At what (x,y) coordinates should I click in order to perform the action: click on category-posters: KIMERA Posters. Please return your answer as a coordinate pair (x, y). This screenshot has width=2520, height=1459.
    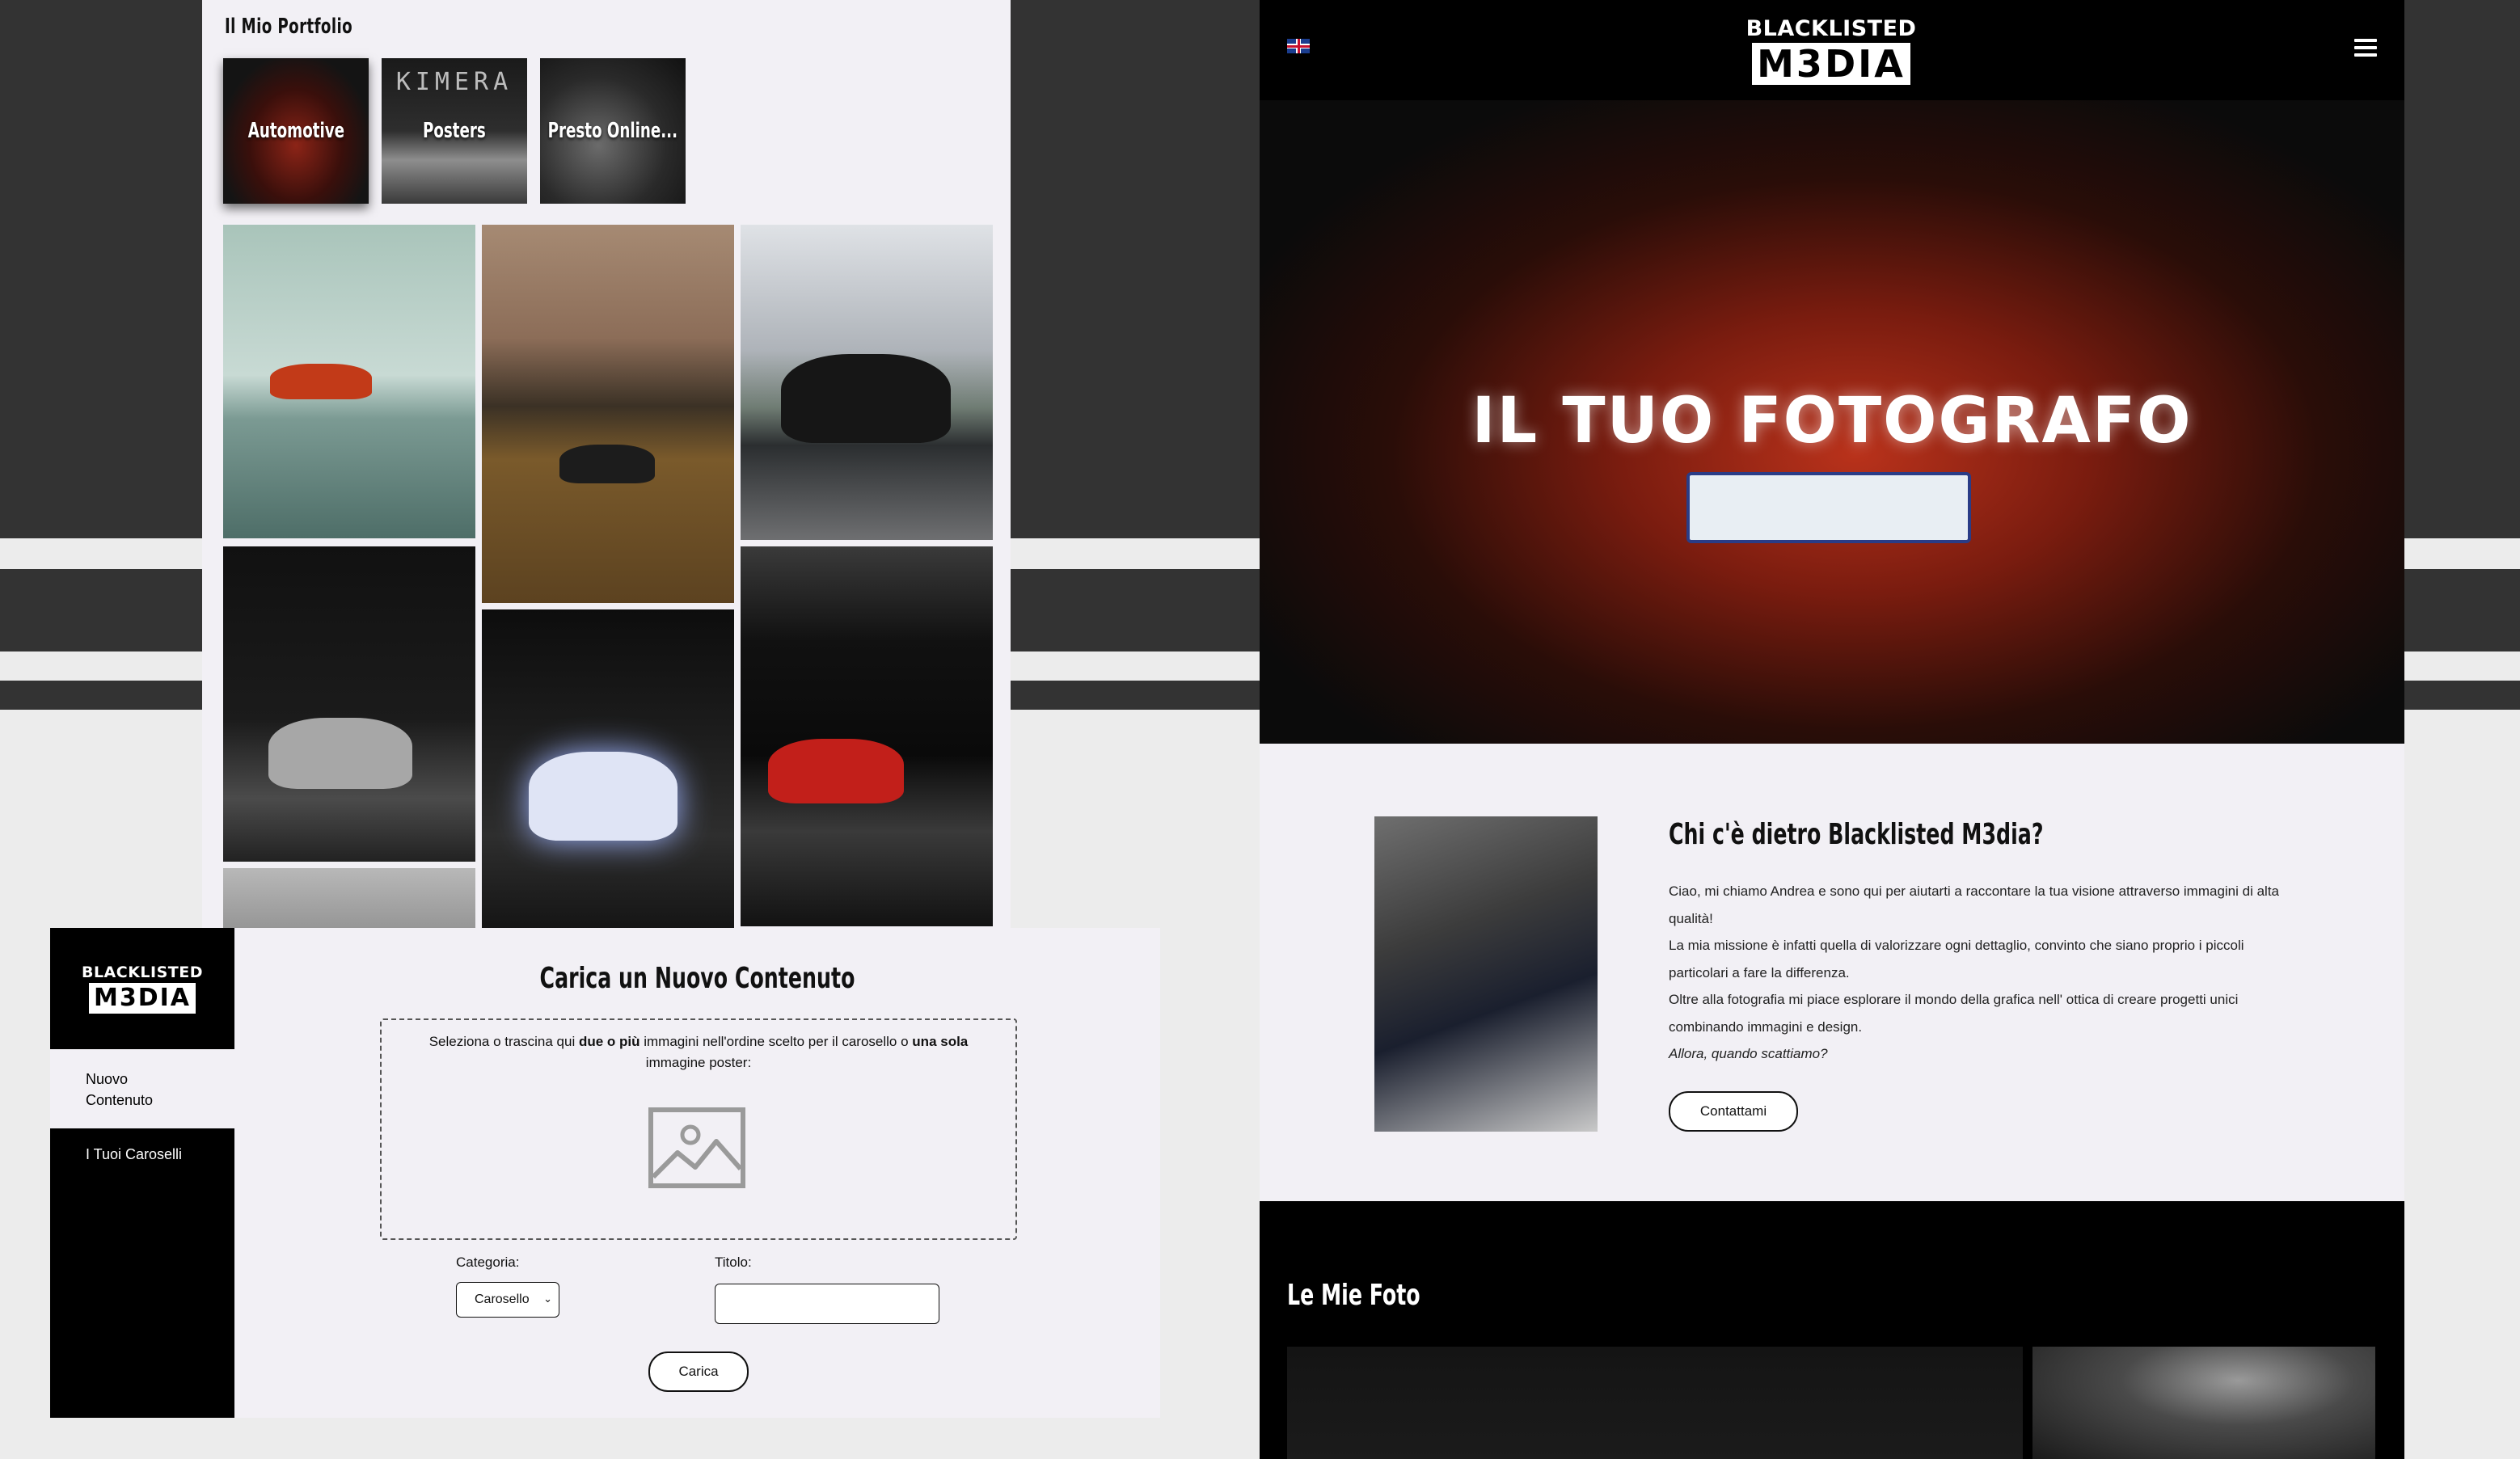
    Looking at the image, I should click on (454, 131).